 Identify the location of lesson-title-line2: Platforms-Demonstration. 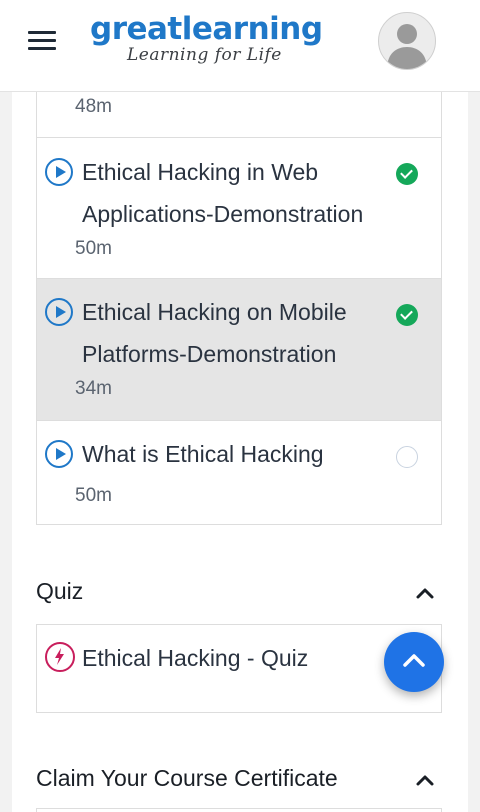
(209, 354).